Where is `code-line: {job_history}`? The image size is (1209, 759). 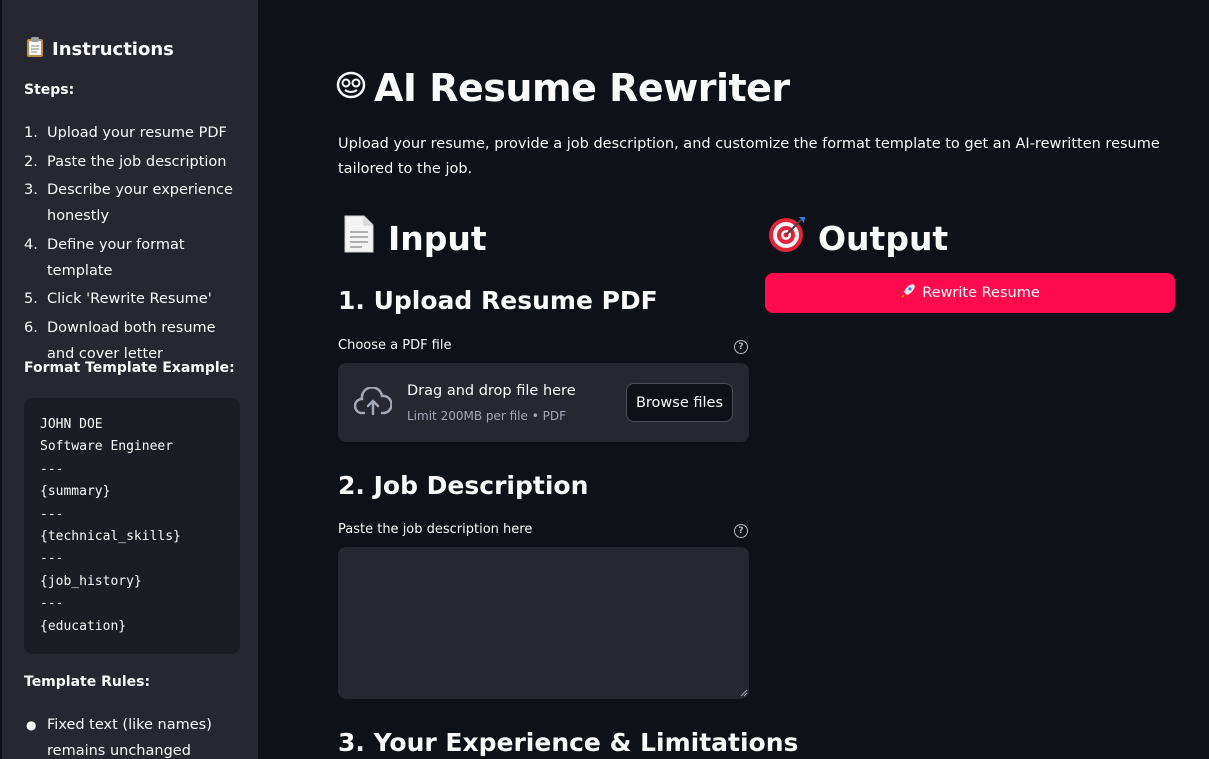 code-line: {job_history} is located at coordinates (91, 581).